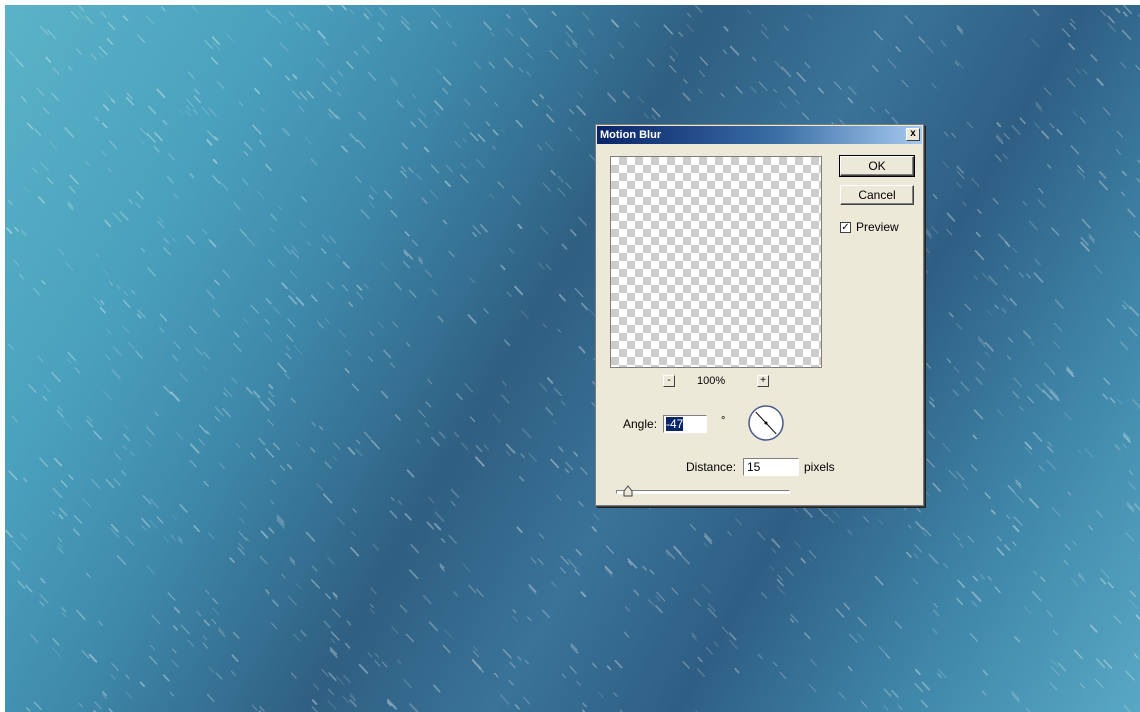 The image size is (1140, 712). What do you see at coordinates (716, 262) in the screenshot?
I see `preview-window` at bounding box center [716, 262].